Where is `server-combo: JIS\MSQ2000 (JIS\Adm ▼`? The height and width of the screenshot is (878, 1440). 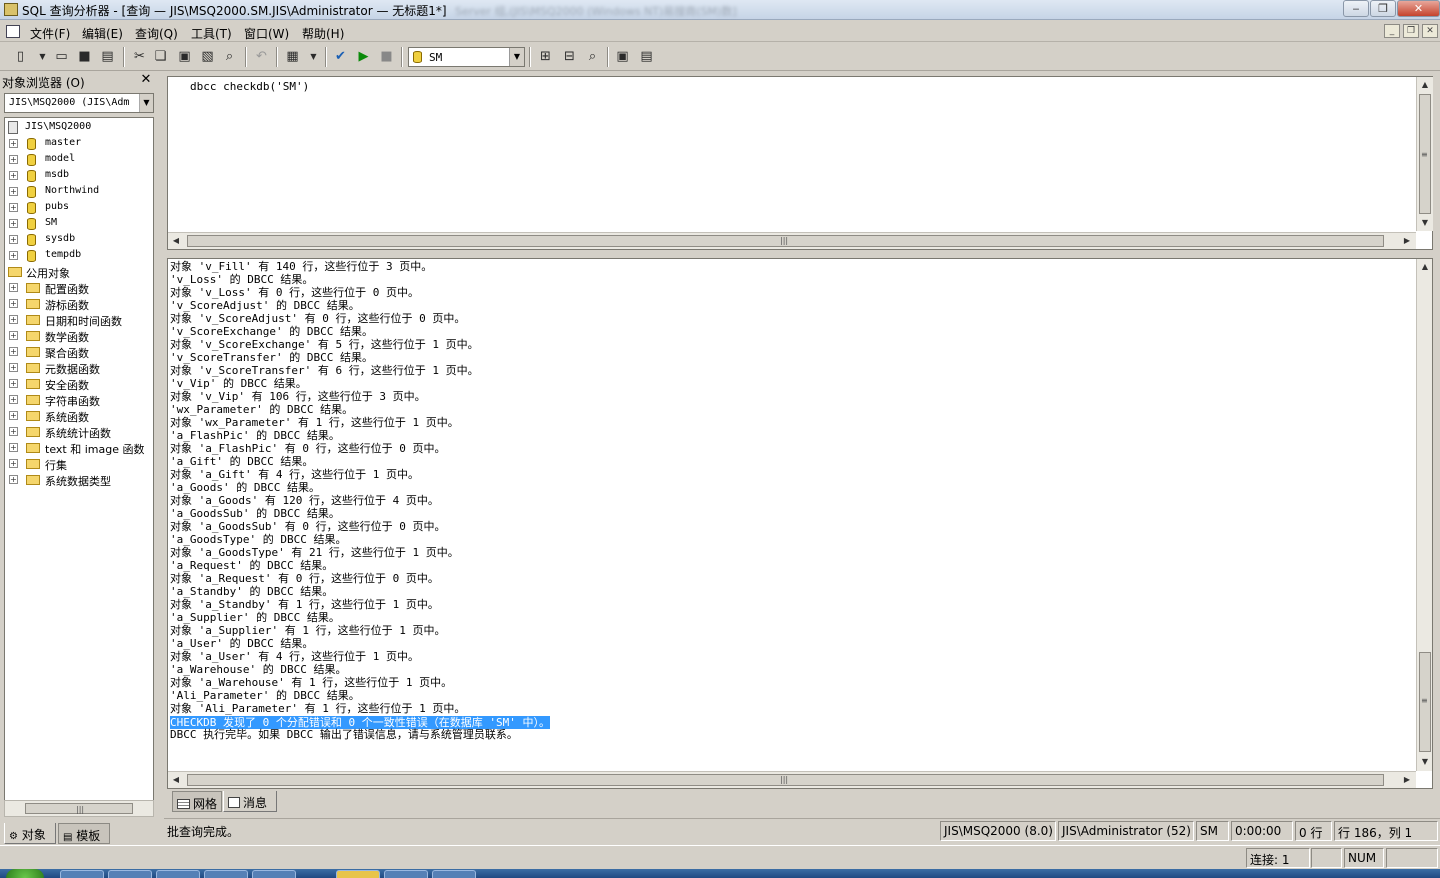
server-combo: JIS\MSQ2000 (JIS\Adm ▼ is located at coordinates (79, 103).